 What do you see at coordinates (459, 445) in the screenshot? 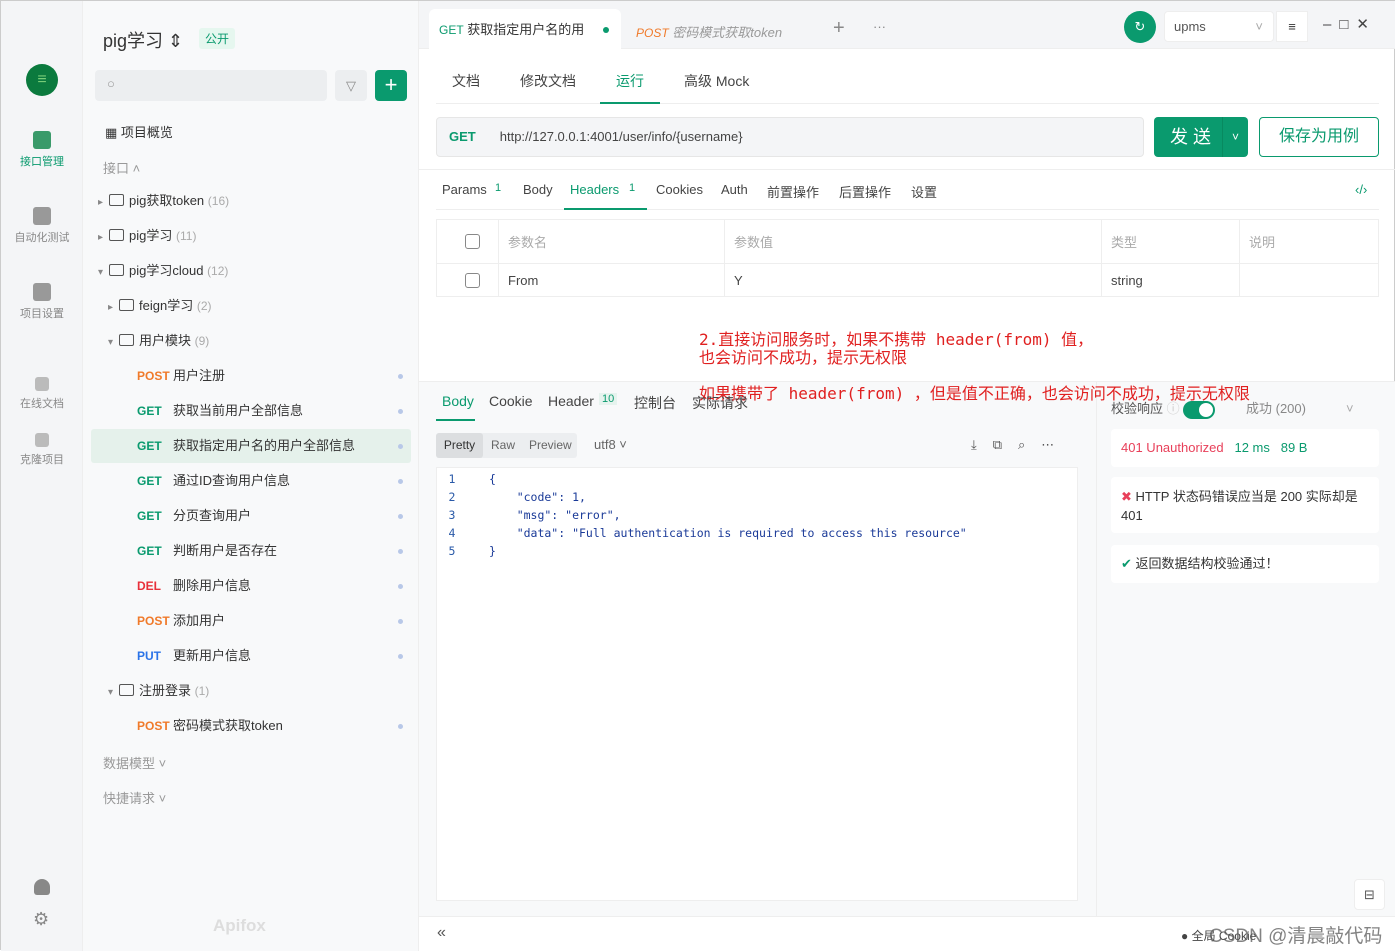
I see `format-pretty: Pretty` at bounding box center [459, 445].